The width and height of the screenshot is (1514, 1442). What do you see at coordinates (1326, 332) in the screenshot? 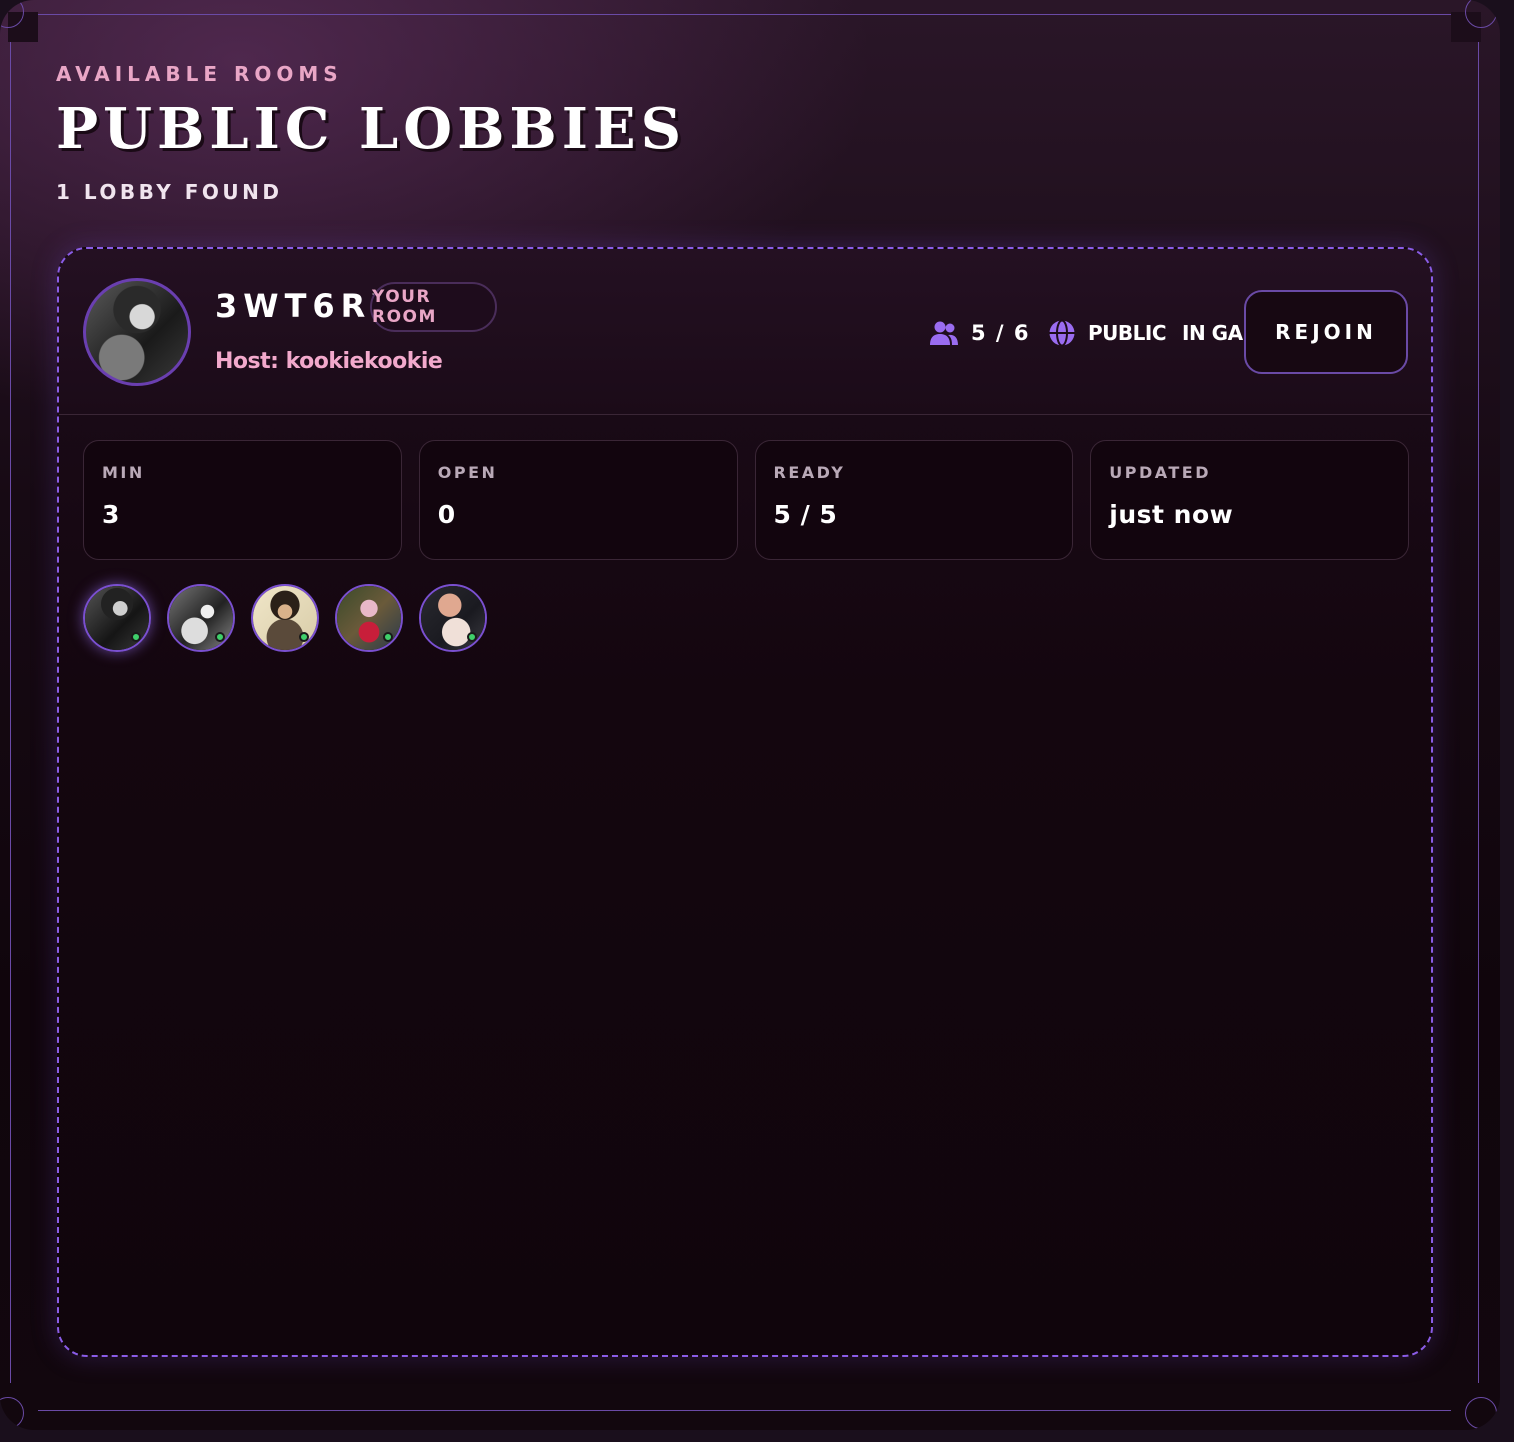
I see `rejoin-button: REJOIN` at bounding box center [1326, 332].